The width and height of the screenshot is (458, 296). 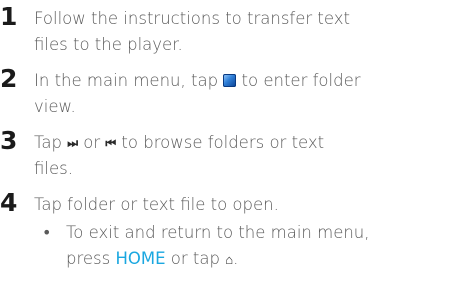 What do you see at coordinates (72, 143) in the screenshot?
I see `next-track-icon: ⏭` at bounding box center [72, 143].